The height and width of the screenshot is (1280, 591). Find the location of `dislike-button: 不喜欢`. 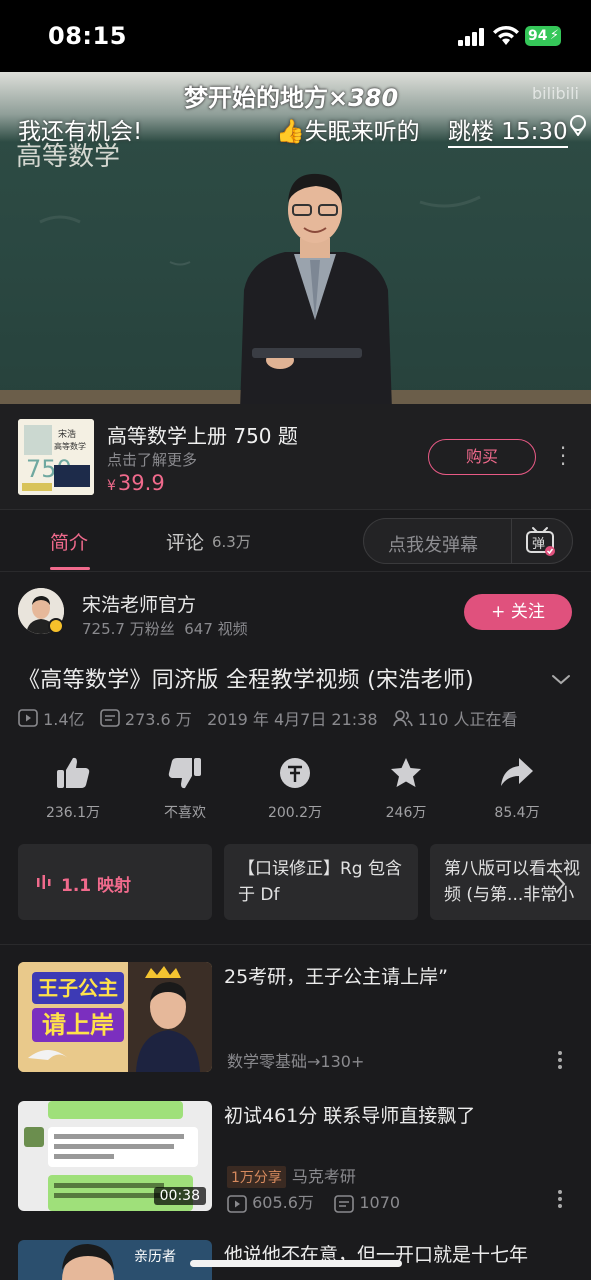

dislike-button: 不喜欢 is located at coordinates (185, 789).